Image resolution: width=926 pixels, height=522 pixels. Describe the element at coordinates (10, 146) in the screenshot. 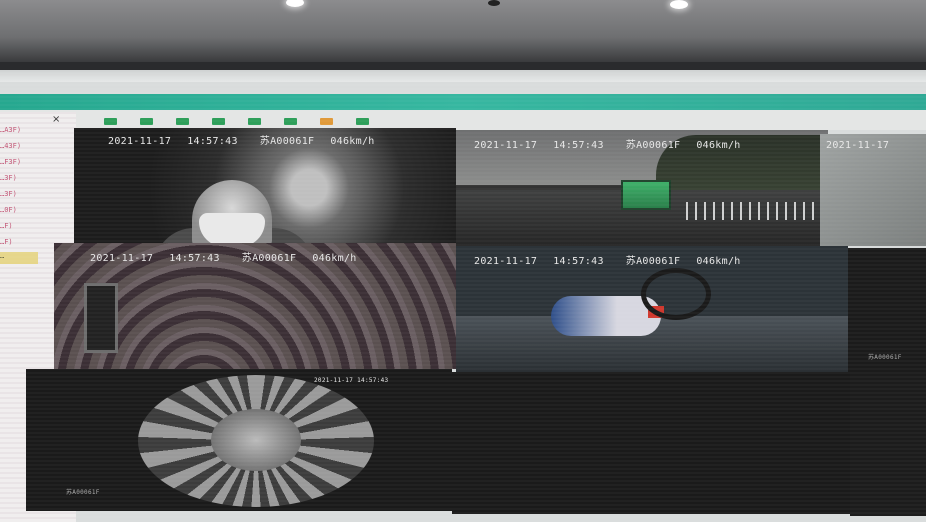

I see `vehicle-list-item: …43F)` at that location.